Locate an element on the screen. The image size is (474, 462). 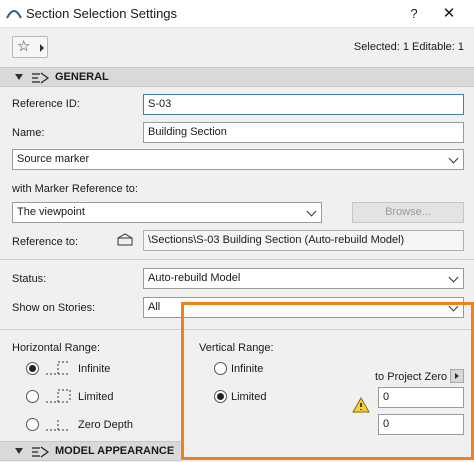
vertical-infinite-radio is located at coordinates (220, 368).